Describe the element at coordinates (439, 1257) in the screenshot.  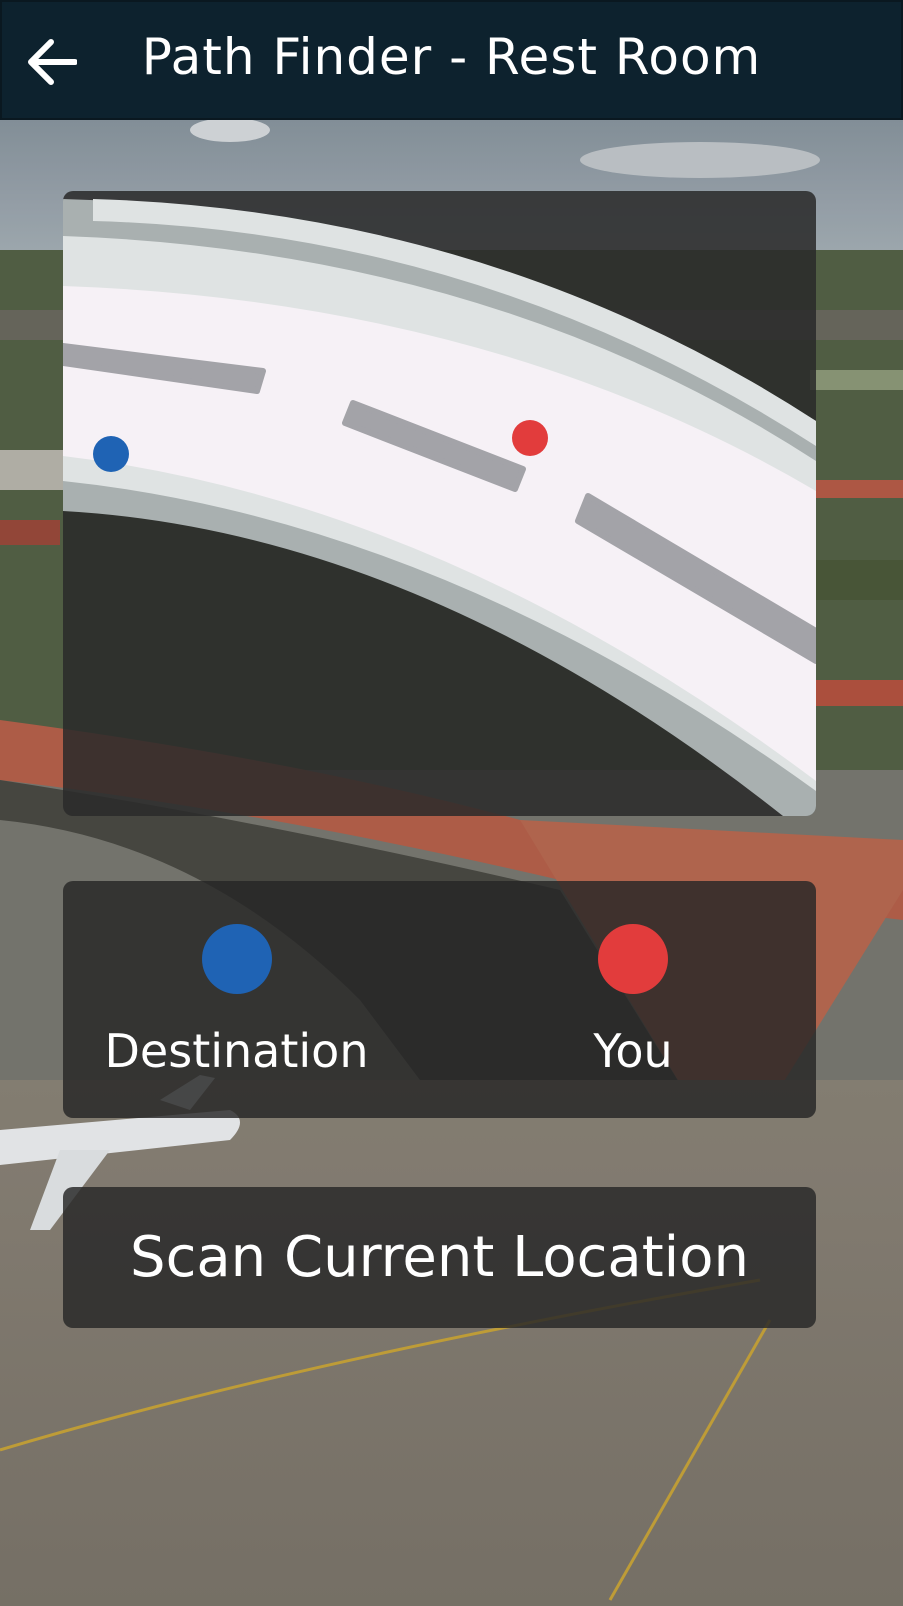
I see `scan-location-button: Scan Current Location` at that location.